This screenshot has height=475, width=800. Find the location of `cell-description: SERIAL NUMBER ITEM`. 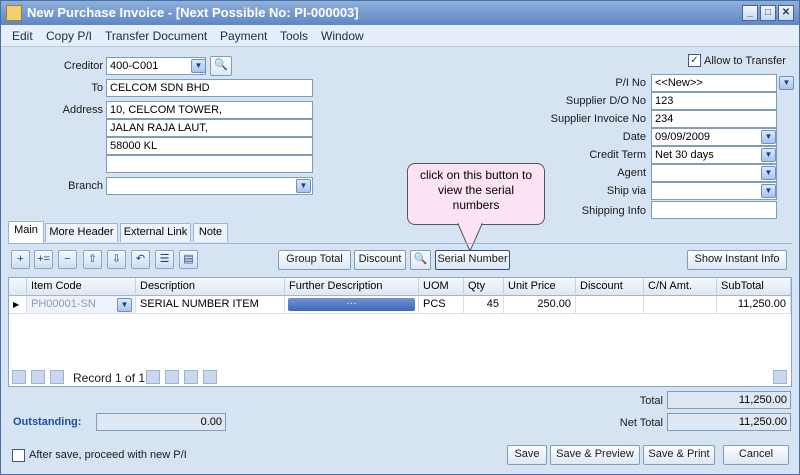

cell-description: SERIAL NUMBER ITEM is located at coordinates (210, 305).